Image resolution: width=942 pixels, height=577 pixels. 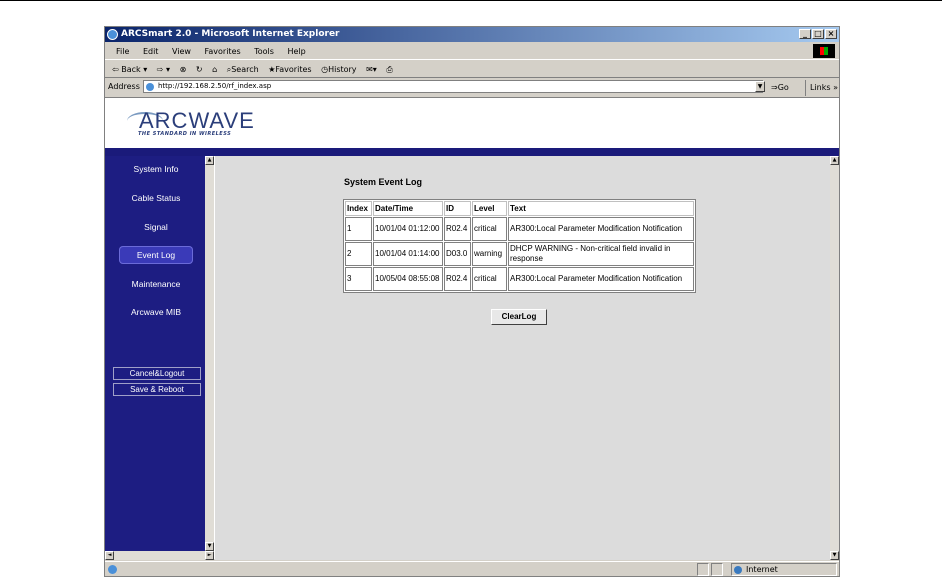 What do you see at coordinates (156, 284) in the screenshot?
I see `sidebar-item-maintenance: Maintenance` at bounding box center [156, 284].